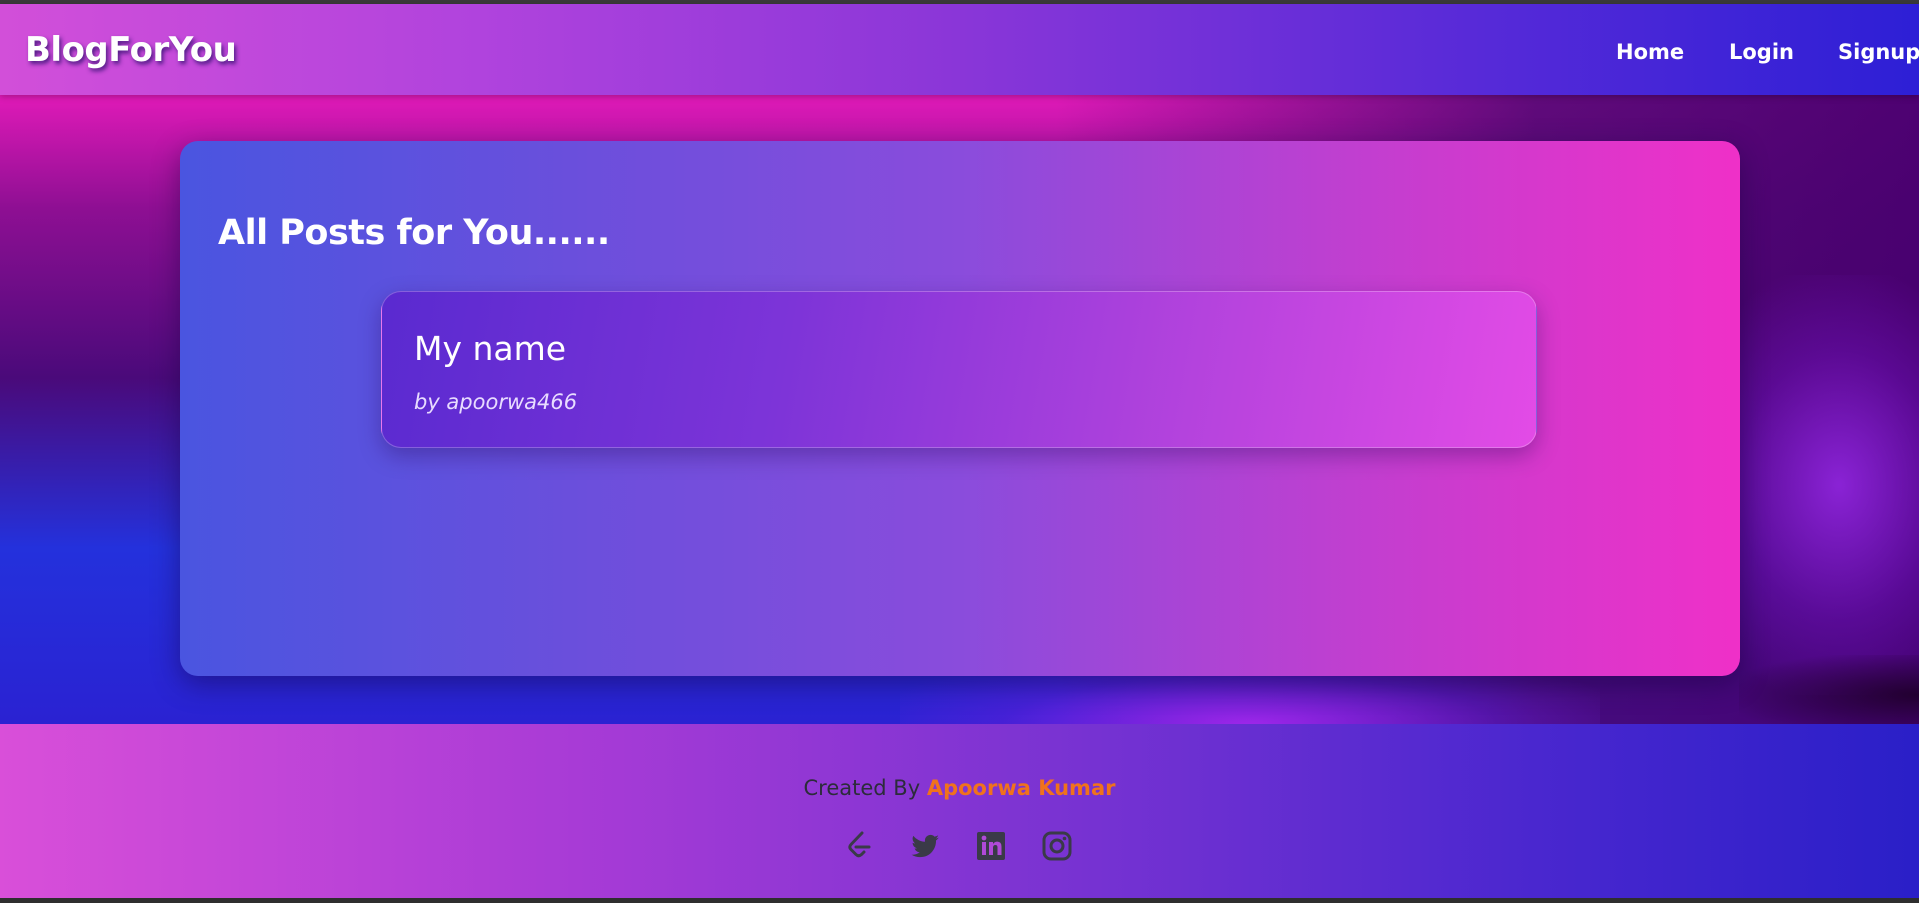  What do you see at coordinates (862, 788) in the screenshot?
I see `credit-label: Created By` at bounding box center [862, 788].